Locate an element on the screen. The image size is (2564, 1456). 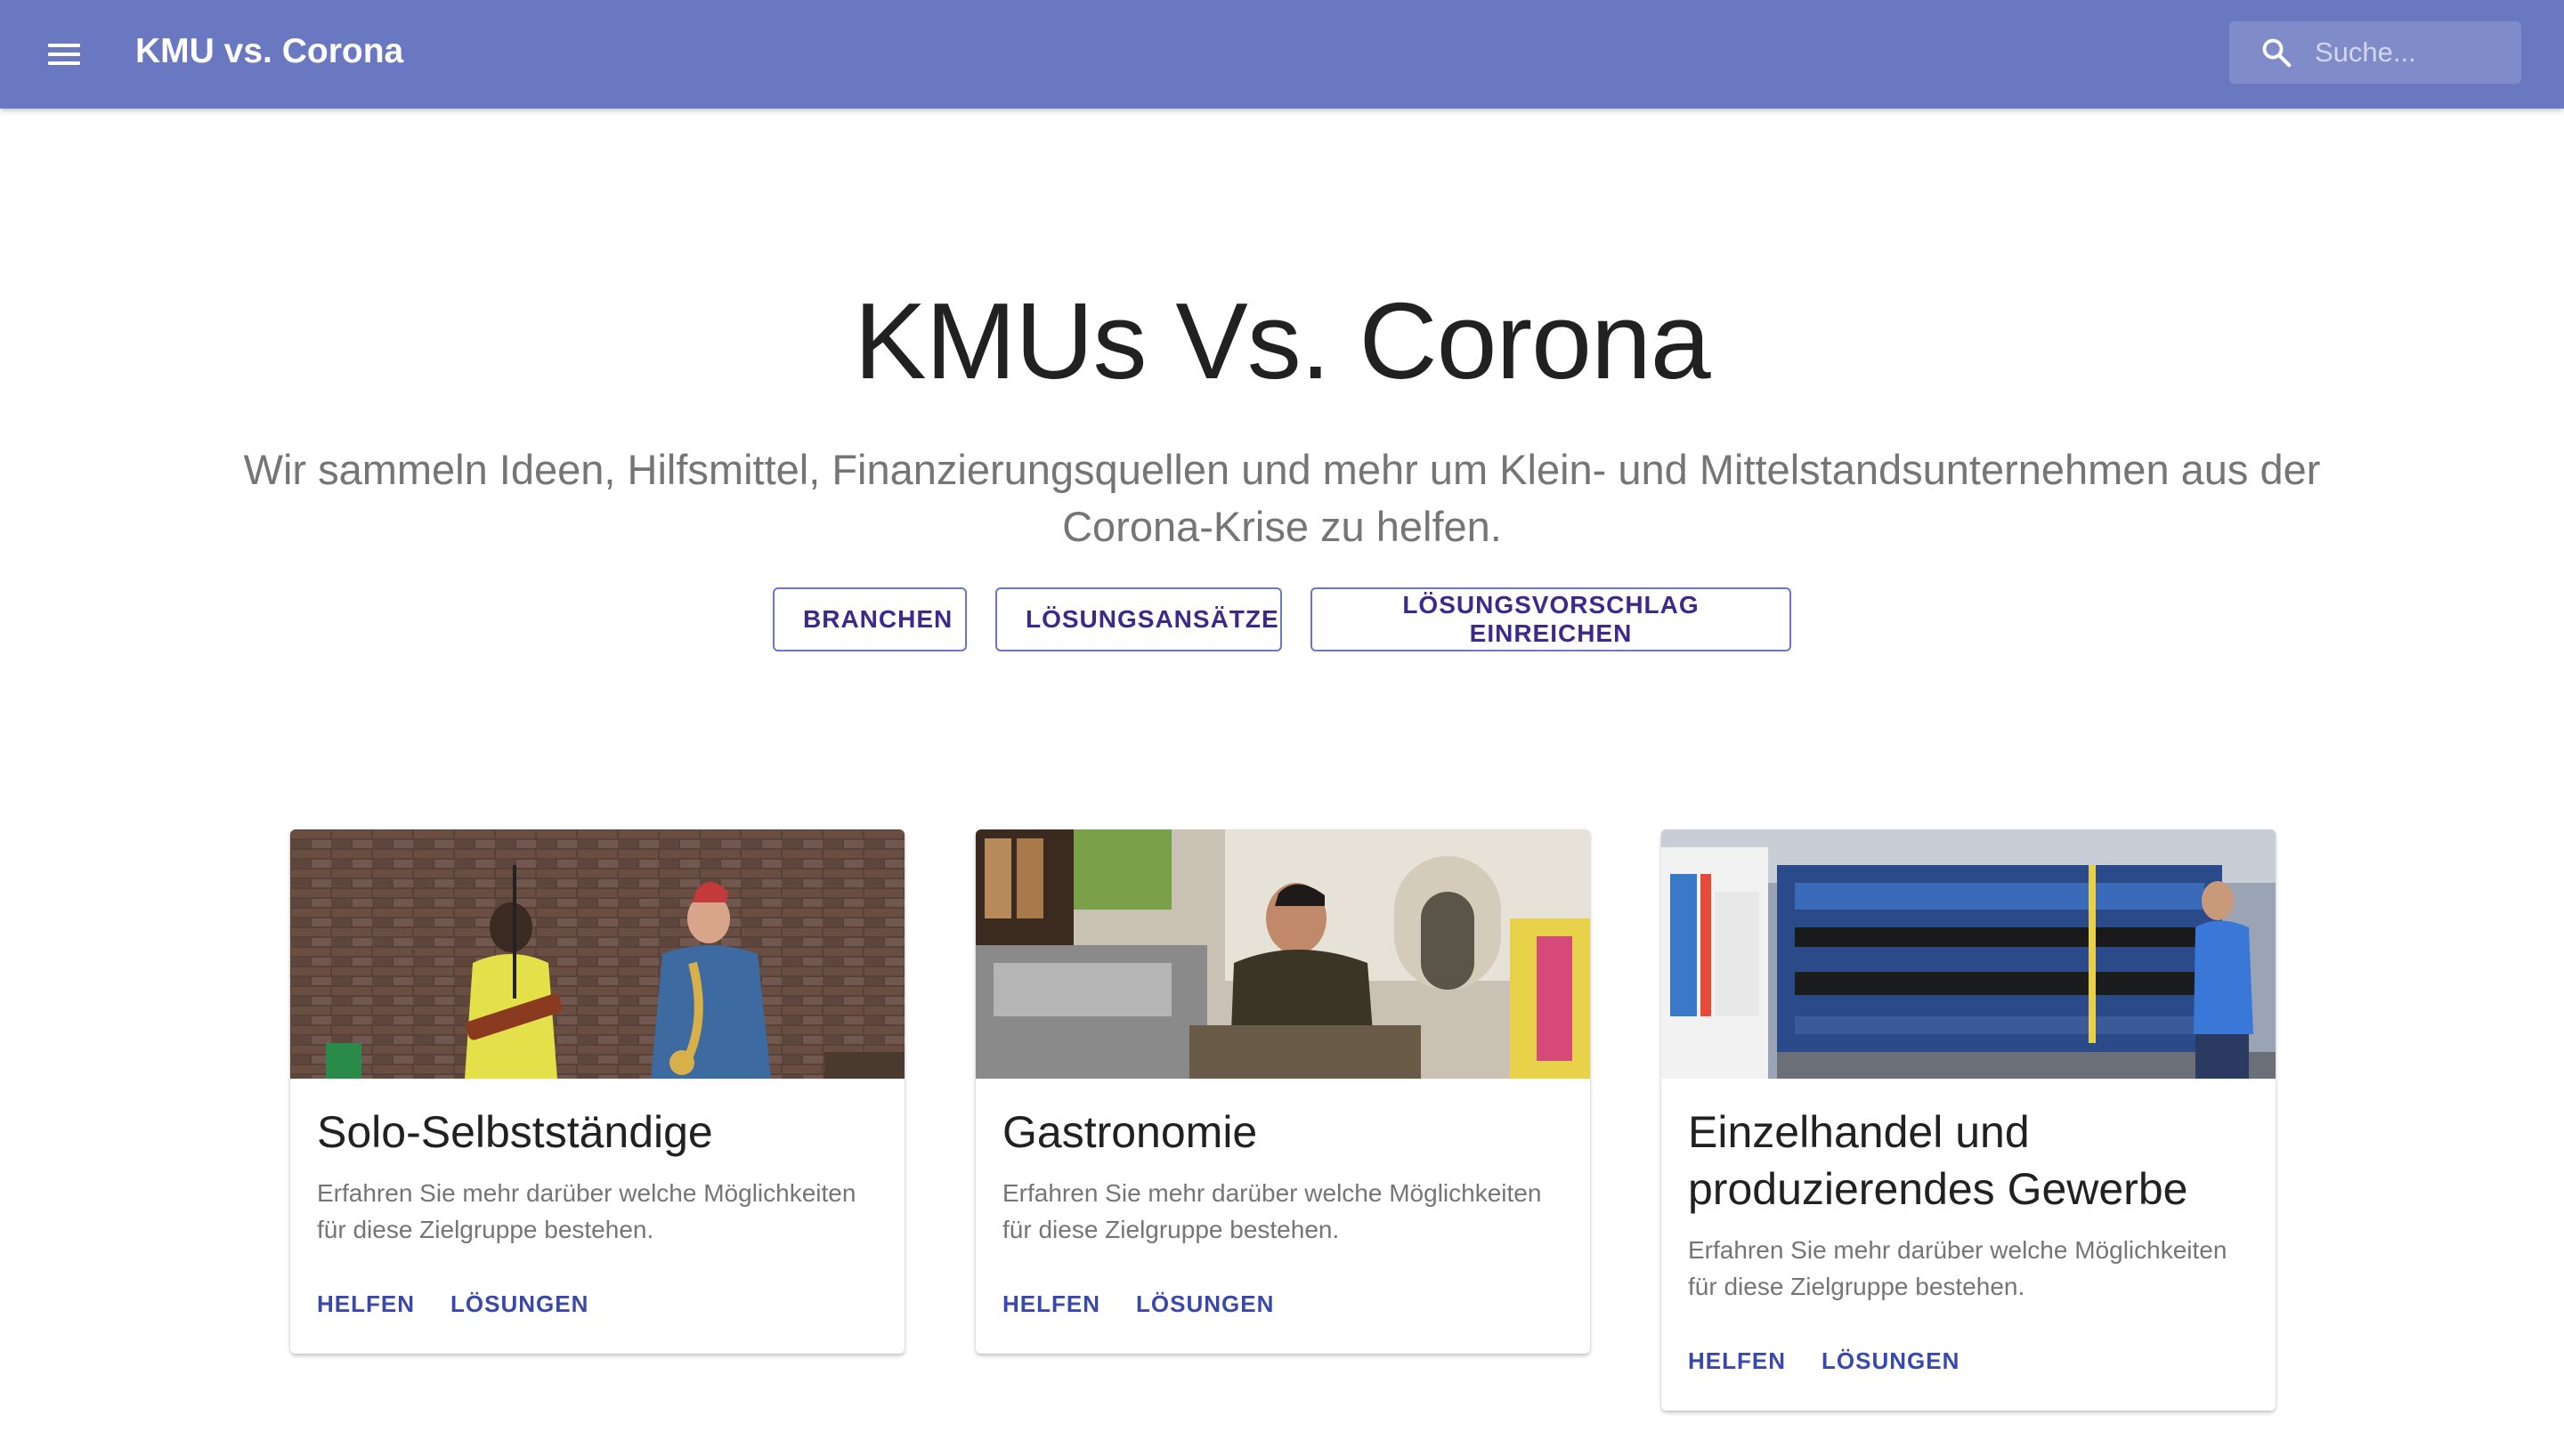
card-title: Gastronomie is located at coordinates (1130, 1132).